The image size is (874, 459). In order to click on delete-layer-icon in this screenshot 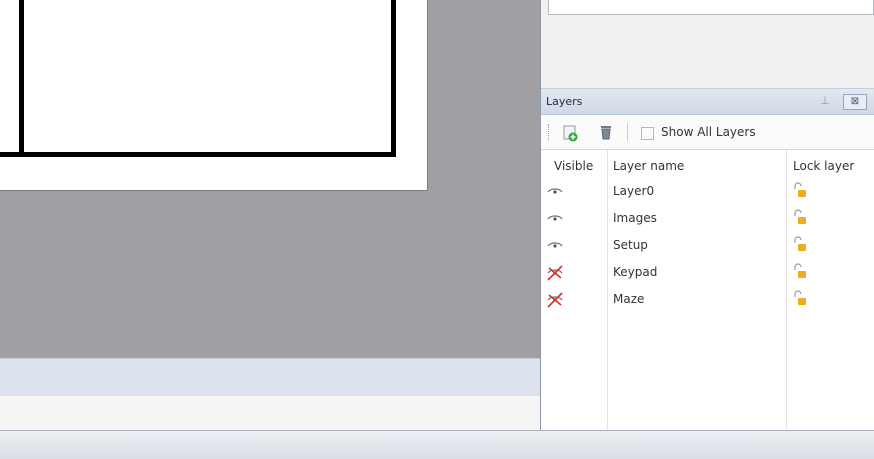, I will do `click(606, 132)`.